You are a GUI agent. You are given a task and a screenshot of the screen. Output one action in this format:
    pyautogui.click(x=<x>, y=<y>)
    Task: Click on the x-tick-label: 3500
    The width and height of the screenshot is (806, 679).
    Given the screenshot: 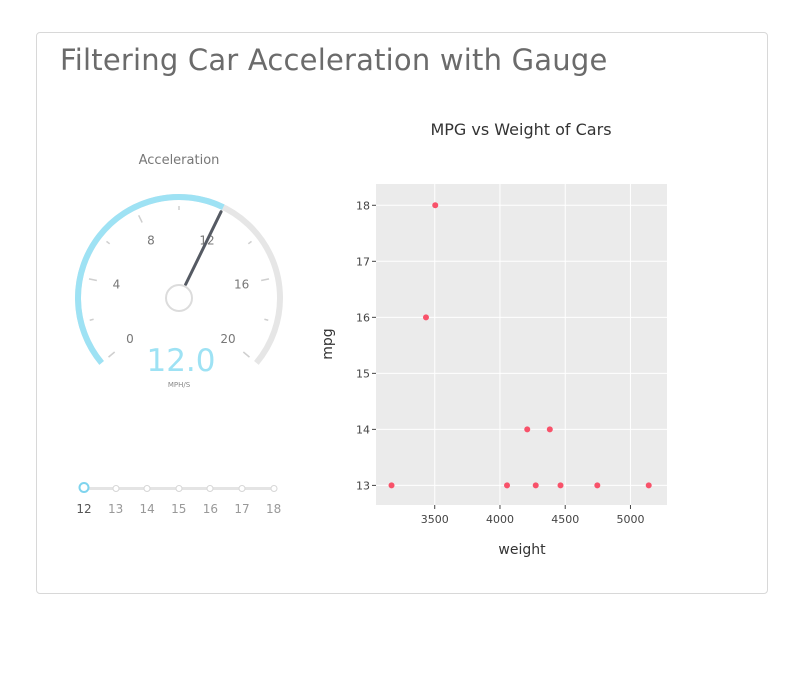 What is the action you would take?
    pyautogui.click(x=435, y=519)
    